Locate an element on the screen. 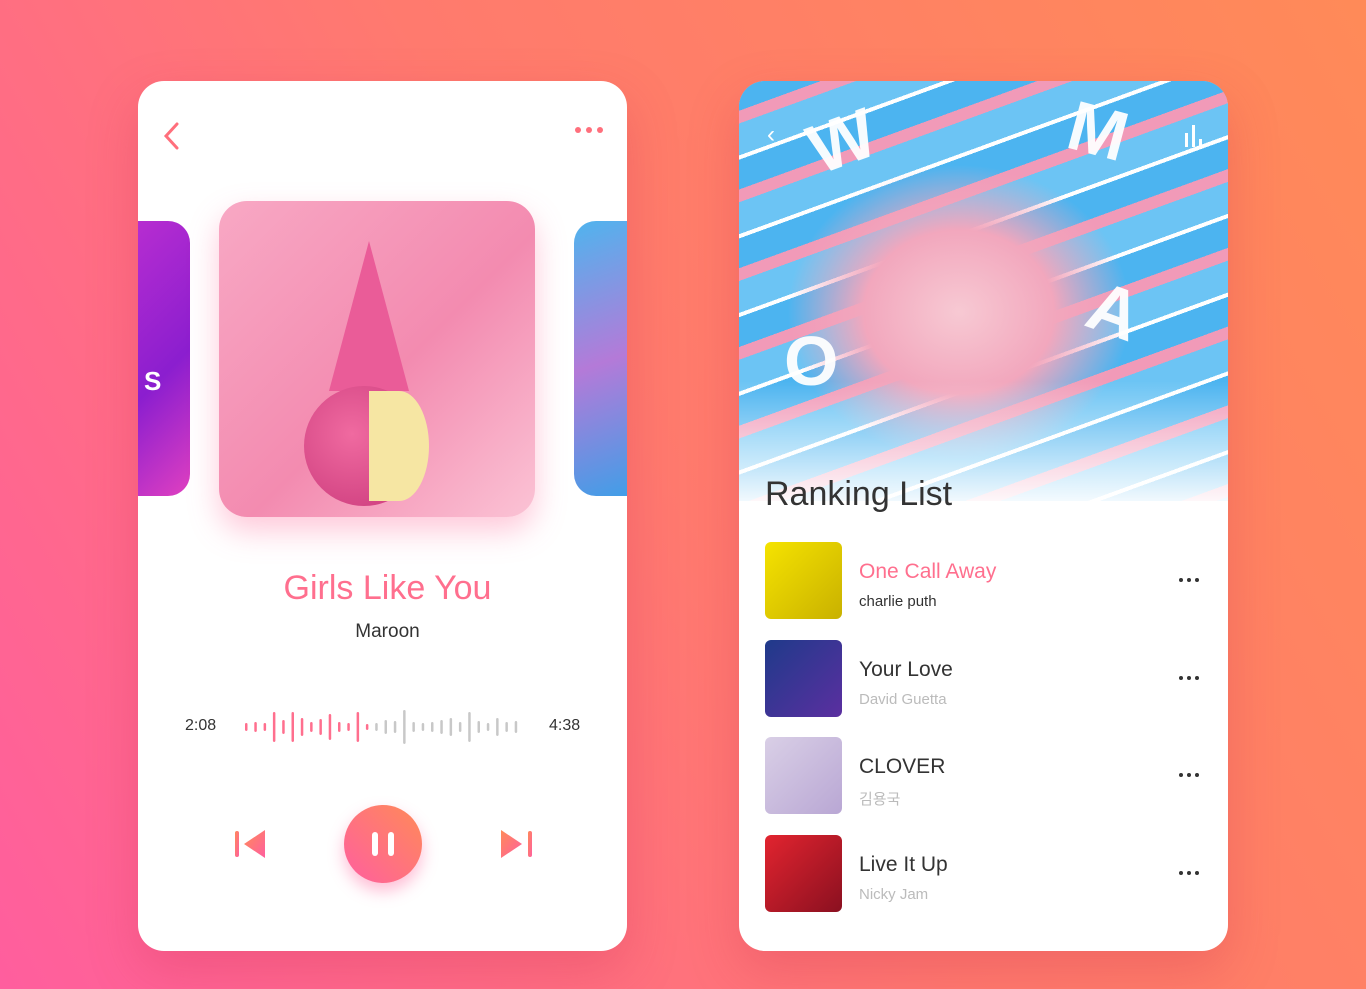 This screenshot has width=1366, height=989. back-chevron-icon is located at coordinates (172, 136).